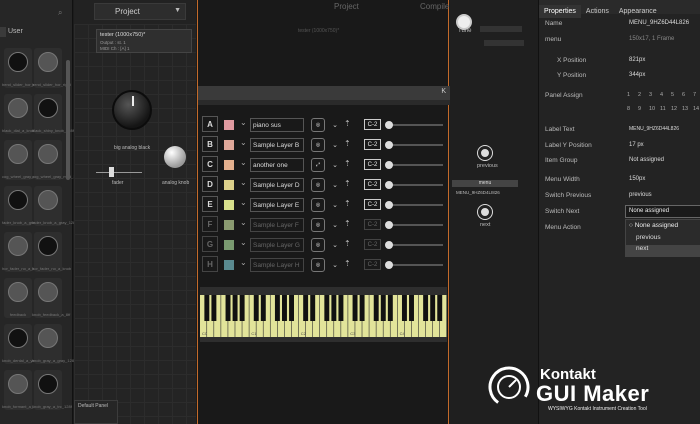 Image resolution: width=700 pixels, height=424 pixels. I want to click on panel-number: 7, so click(694, 95).